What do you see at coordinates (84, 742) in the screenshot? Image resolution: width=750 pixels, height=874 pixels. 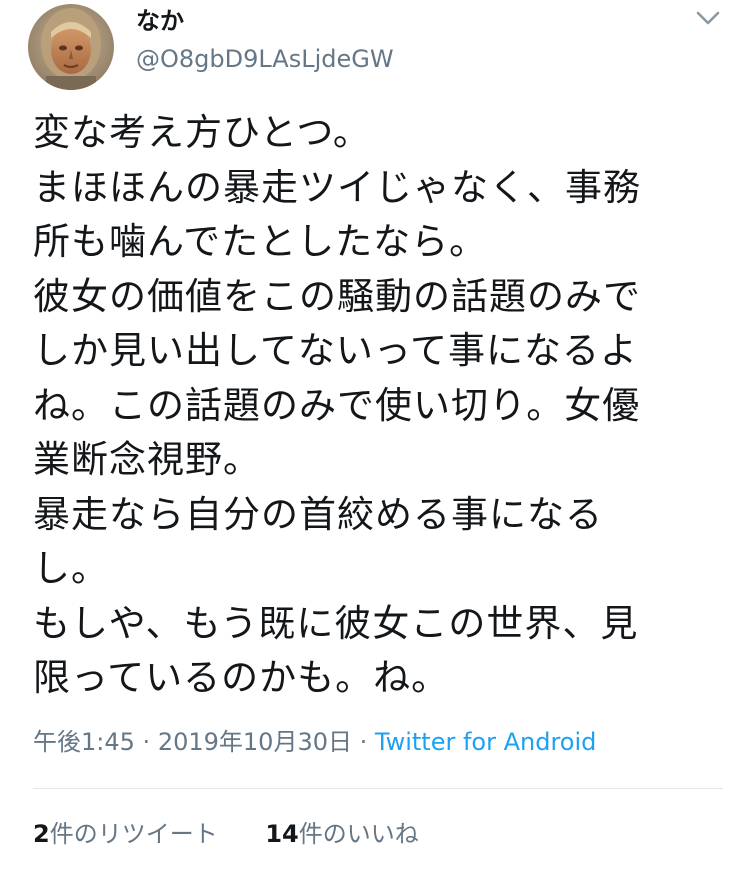 I see `tweet-time: 午後1:45` at bounding box center [84, 742].